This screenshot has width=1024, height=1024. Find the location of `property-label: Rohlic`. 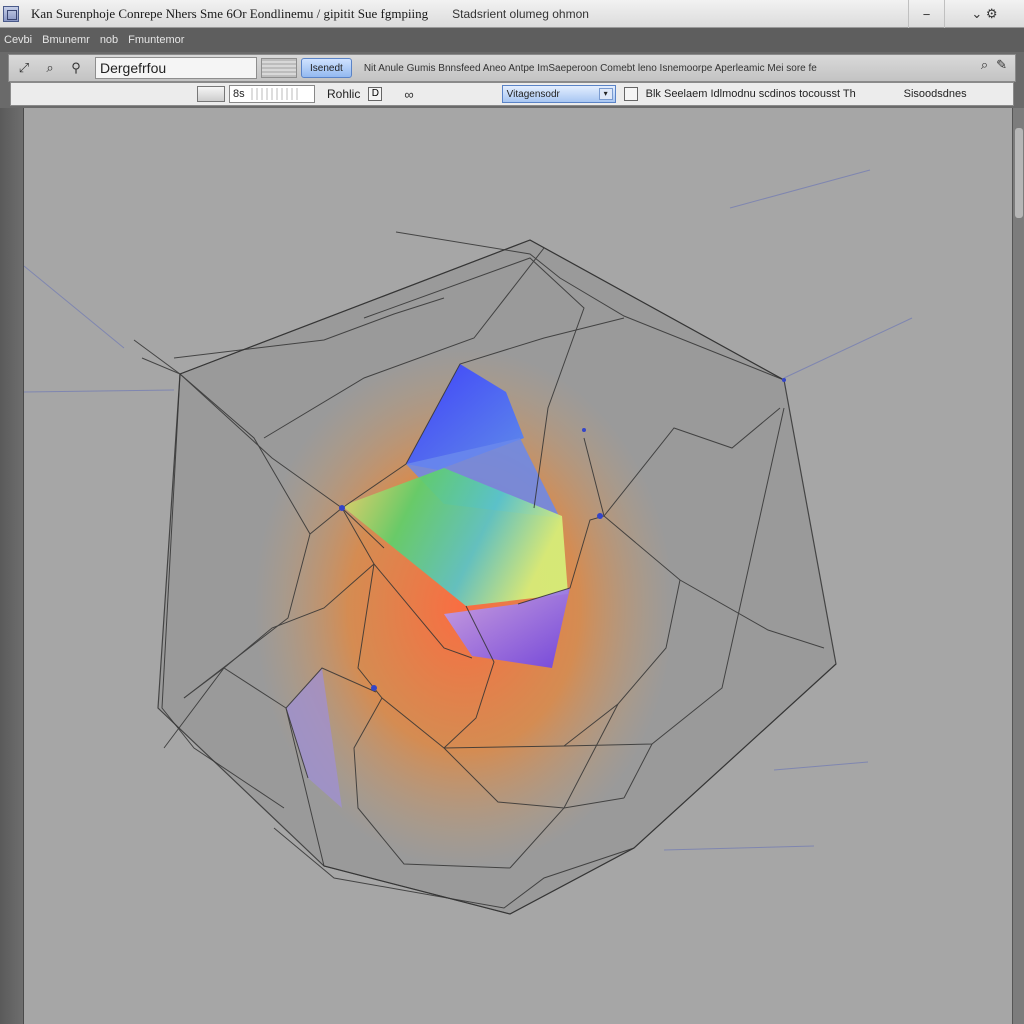

property-label: Rohlic is located at coordinates (344, 94).